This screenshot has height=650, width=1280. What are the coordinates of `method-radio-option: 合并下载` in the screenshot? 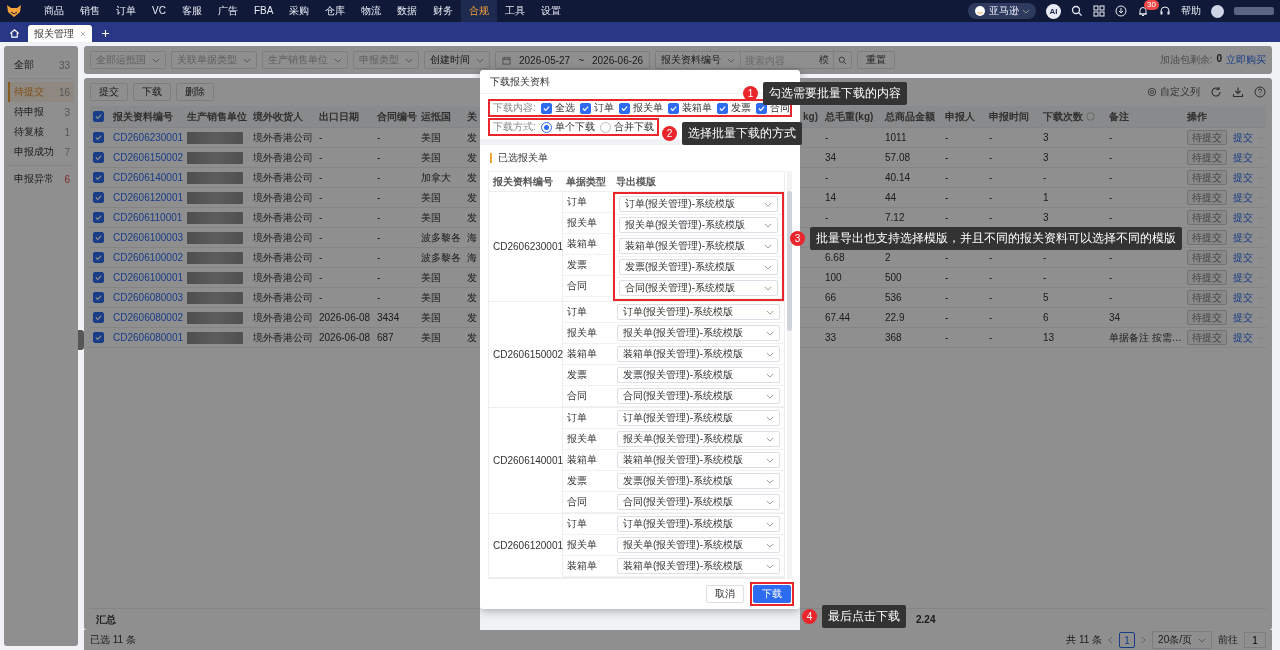 It's located at (626, 127).